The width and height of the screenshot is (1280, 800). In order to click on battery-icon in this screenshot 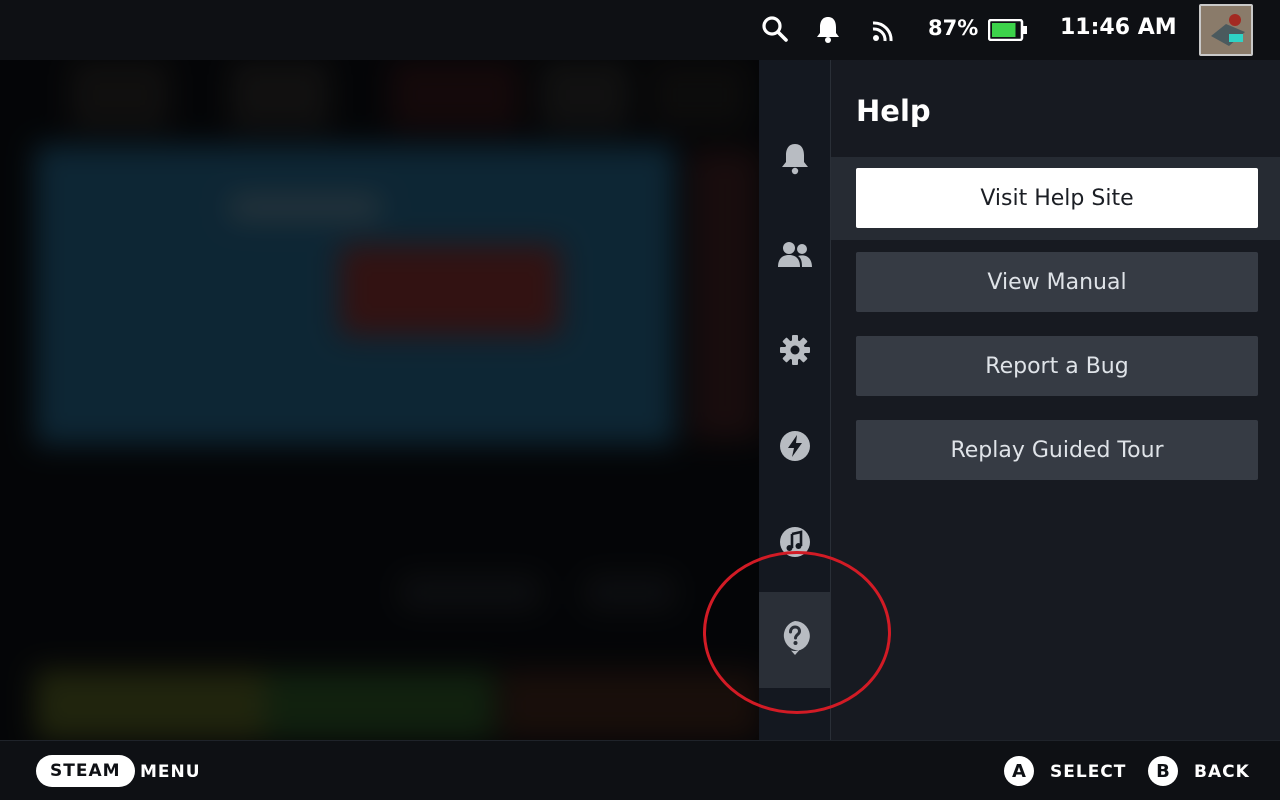, I will do `click(1007, 30)`.